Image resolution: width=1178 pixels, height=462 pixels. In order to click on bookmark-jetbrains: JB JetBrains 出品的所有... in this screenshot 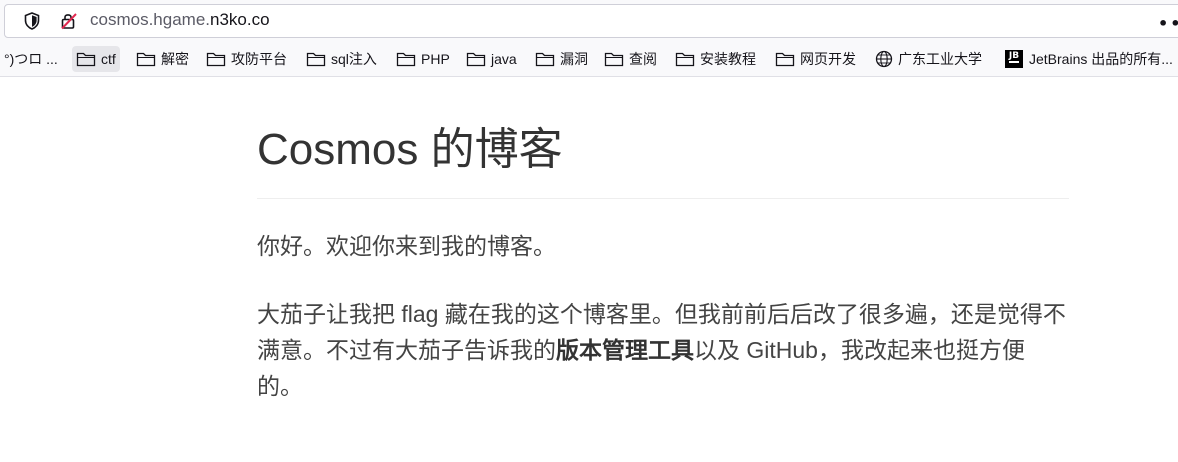, I will do `click(1089, 59)`.